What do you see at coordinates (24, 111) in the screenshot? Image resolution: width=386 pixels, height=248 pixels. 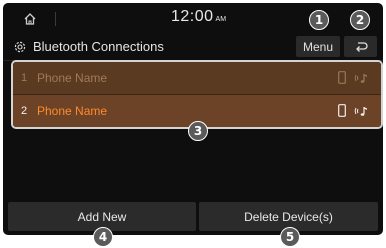 I see `device-index: 2` at bounding box center [24, 111].